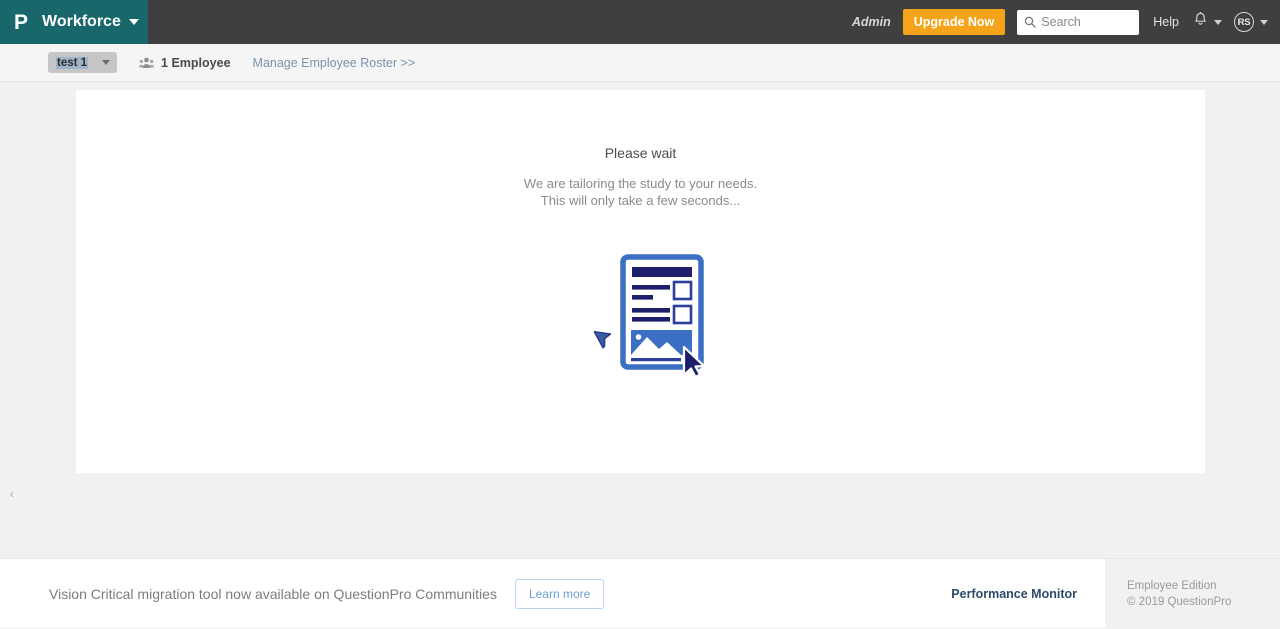 The width and height of the screenshot is (1280, 629). Describe the element at coordinates (1014, 594) in the screenshot. I see `performance-monitor-link: Performance Monitor` at that location.